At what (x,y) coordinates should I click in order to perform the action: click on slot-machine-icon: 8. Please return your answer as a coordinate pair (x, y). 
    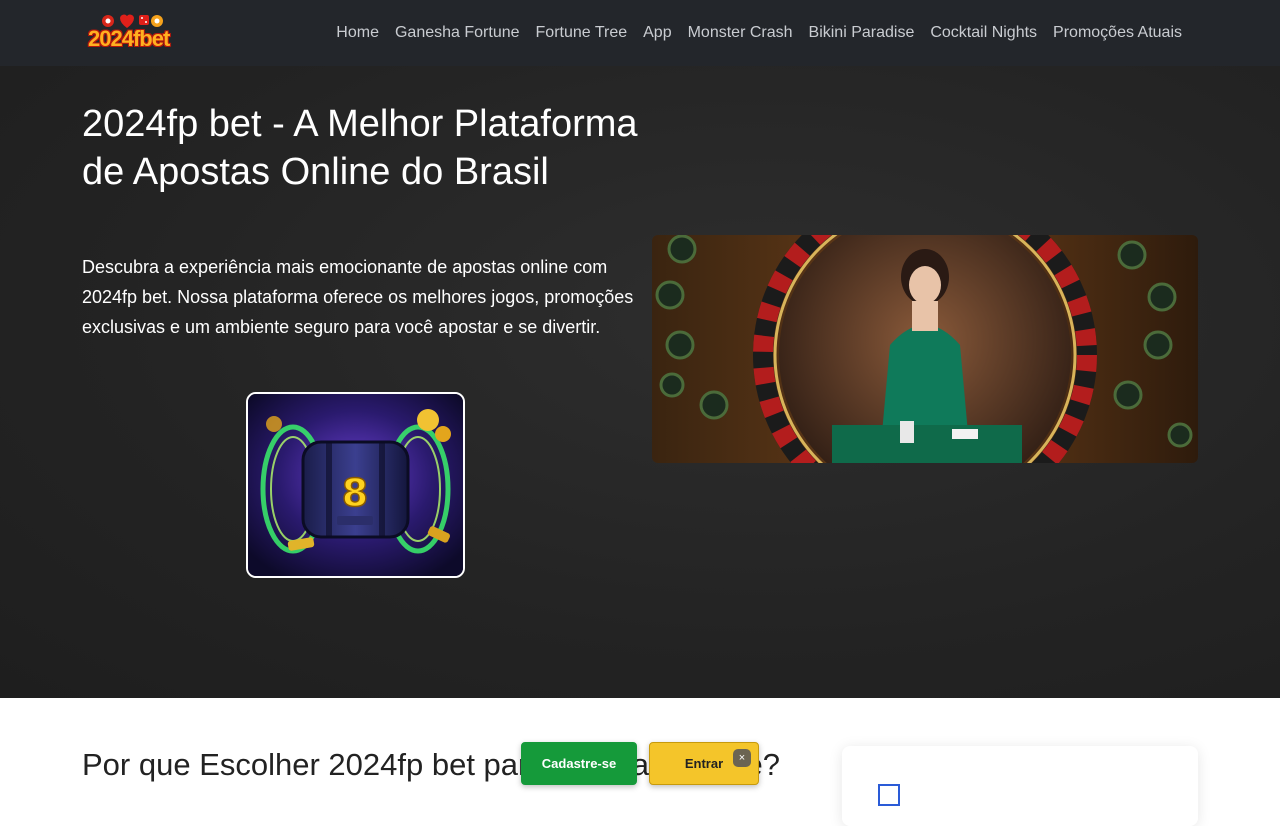
    Looking at the image, I should click on (355, 485).